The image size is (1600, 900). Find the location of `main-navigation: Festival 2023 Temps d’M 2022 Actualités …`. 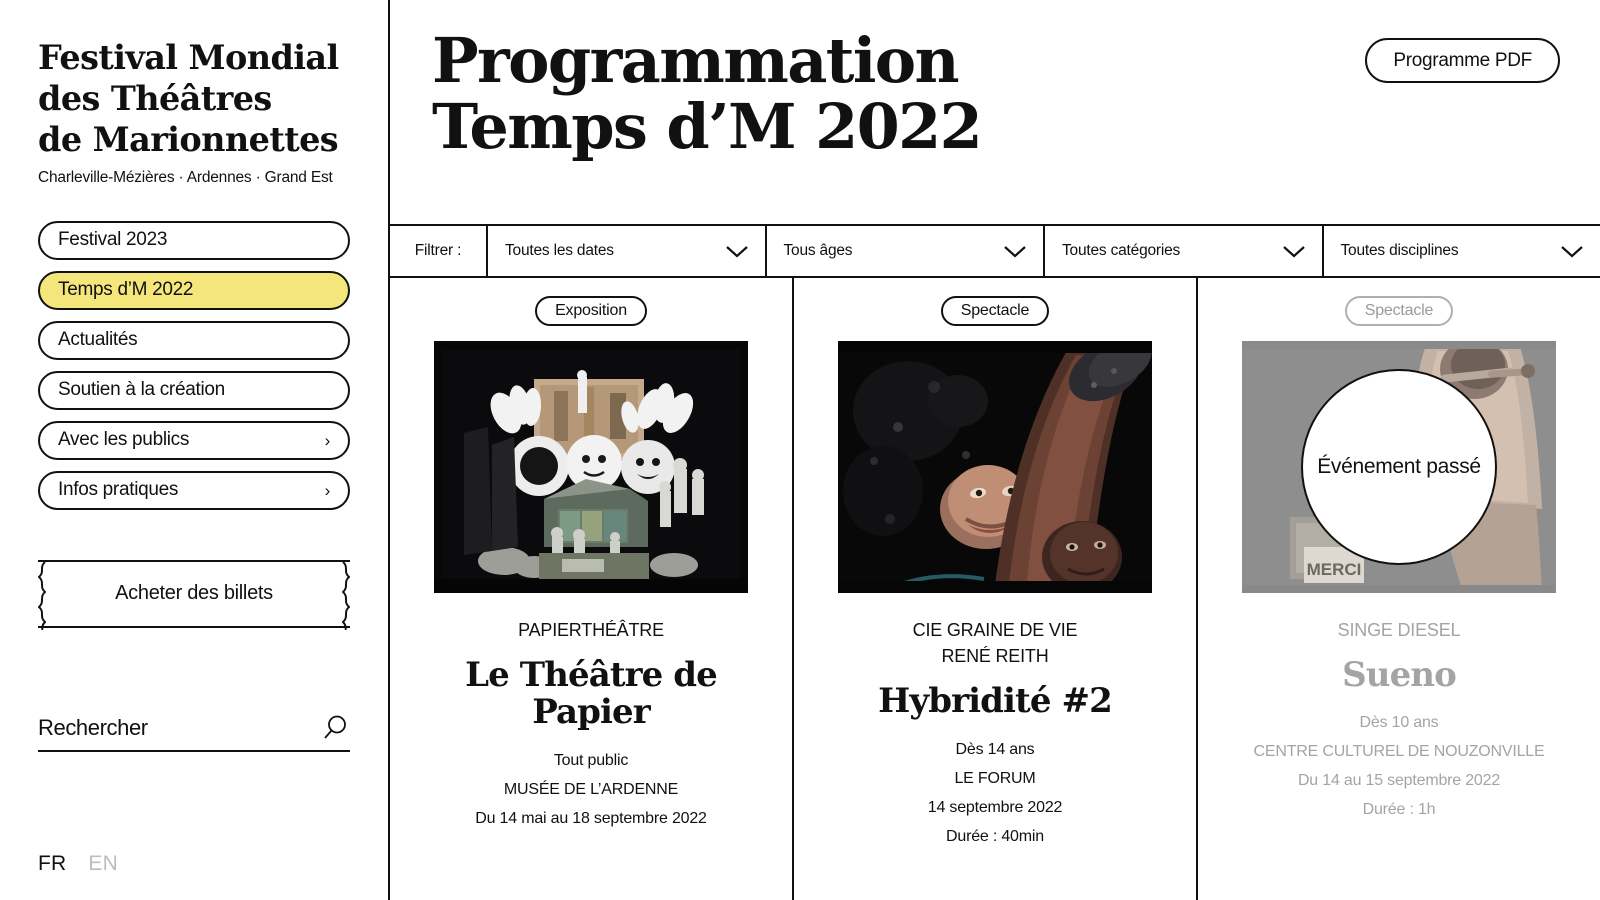

main-navigation: Festival 2023 Temps d’M 2022 Actualités … is located at coordinates (194, 365).